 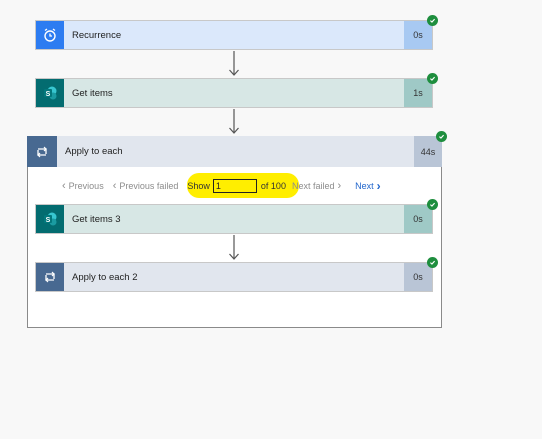 What do you see at coordinates (234, 151) in the screenshot?
I see `apply-to-each-header: Apply to each 44s` at bounding box center [234, 151].